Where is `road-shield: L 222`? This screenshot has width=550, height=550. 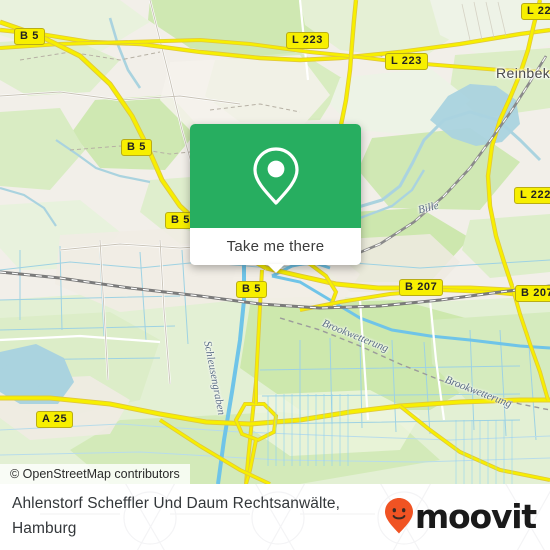 road-shield: L 222 is located at coordinates (532, 195).